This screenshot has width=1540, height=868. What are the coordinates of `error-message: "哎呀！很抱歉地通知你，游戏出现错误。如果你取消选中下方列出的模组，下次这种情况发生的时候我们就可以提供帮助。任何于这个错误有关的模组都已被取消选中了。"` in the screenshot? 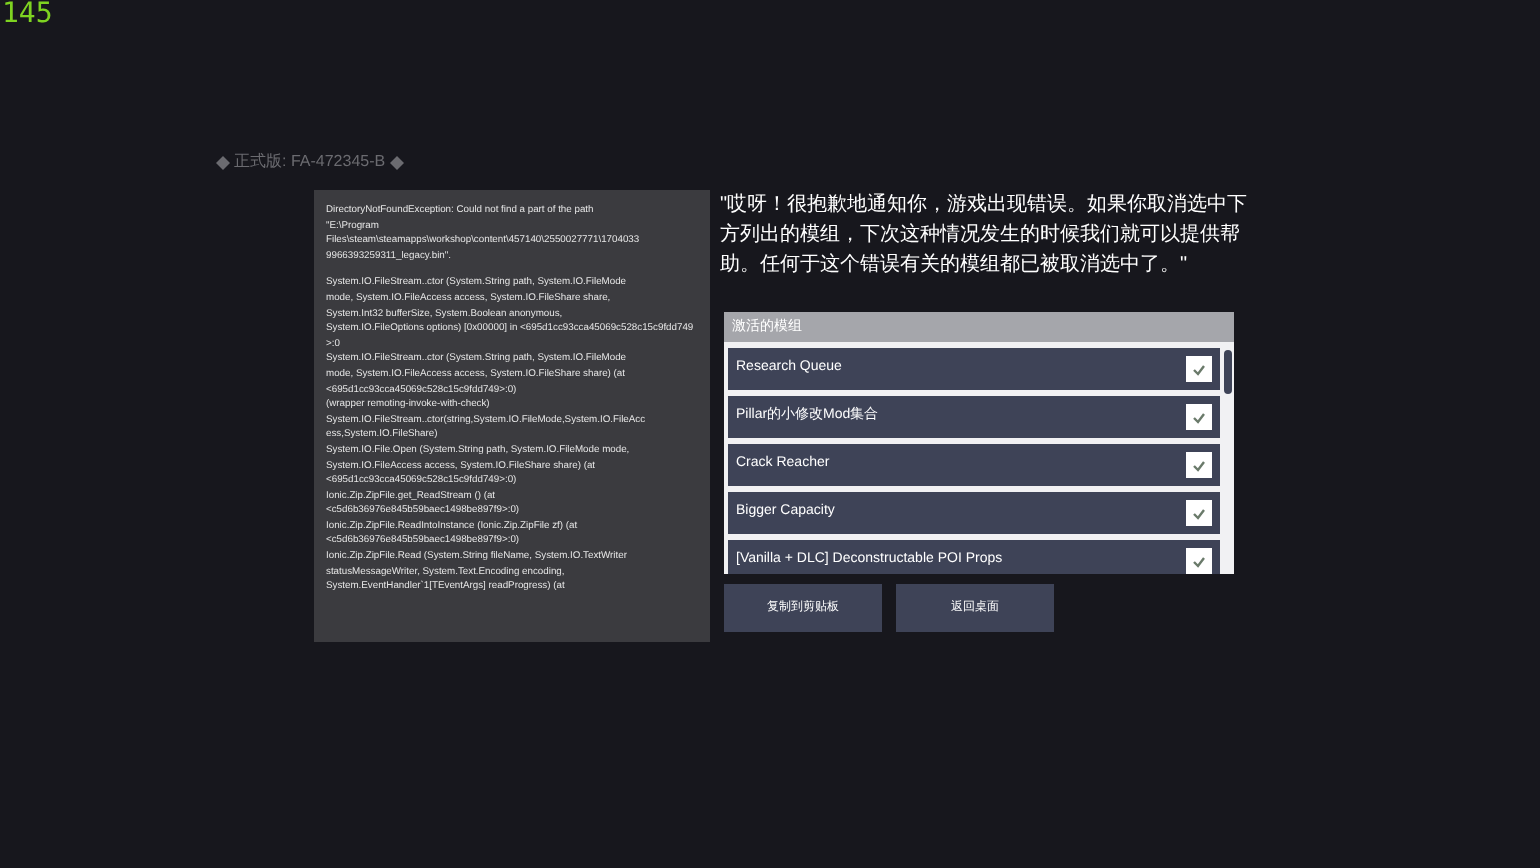 It's located at (985, 235).